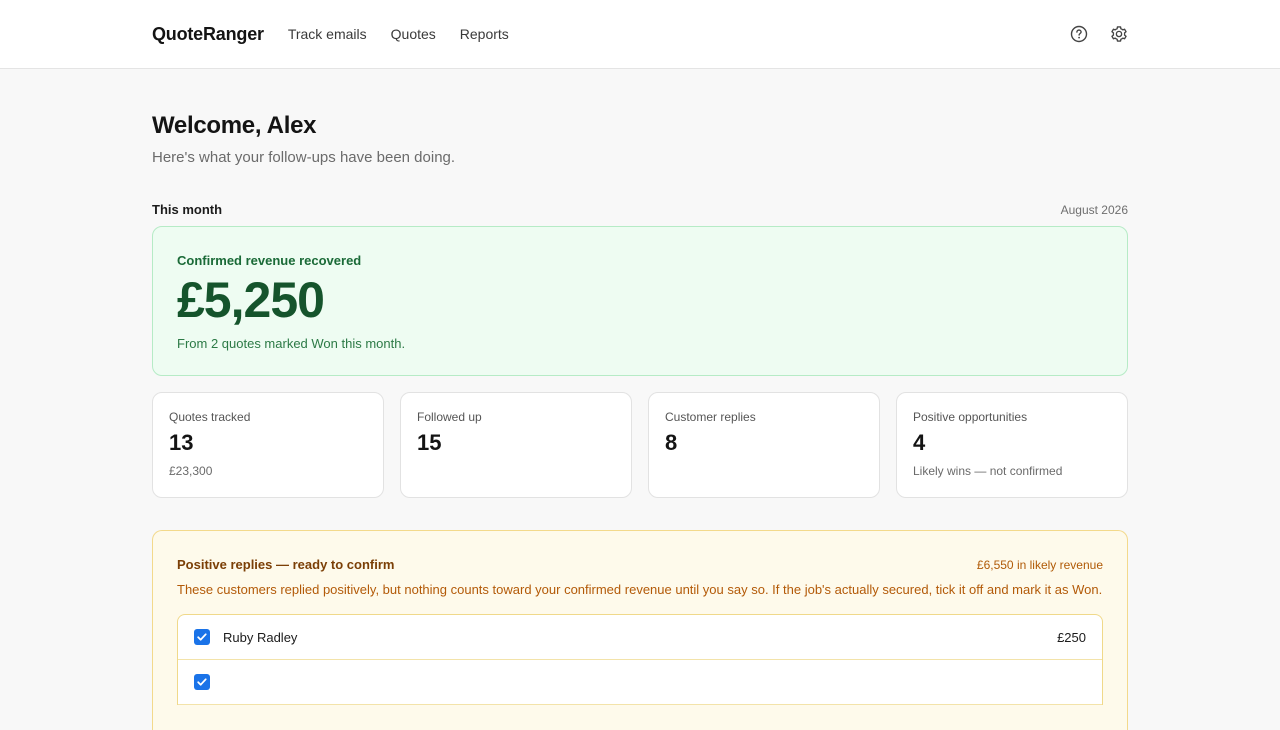 Image resolution: width=1280 pixels, height=730 pixels. I want to click on page-title: Welcome, Alex, so click(234, 125).